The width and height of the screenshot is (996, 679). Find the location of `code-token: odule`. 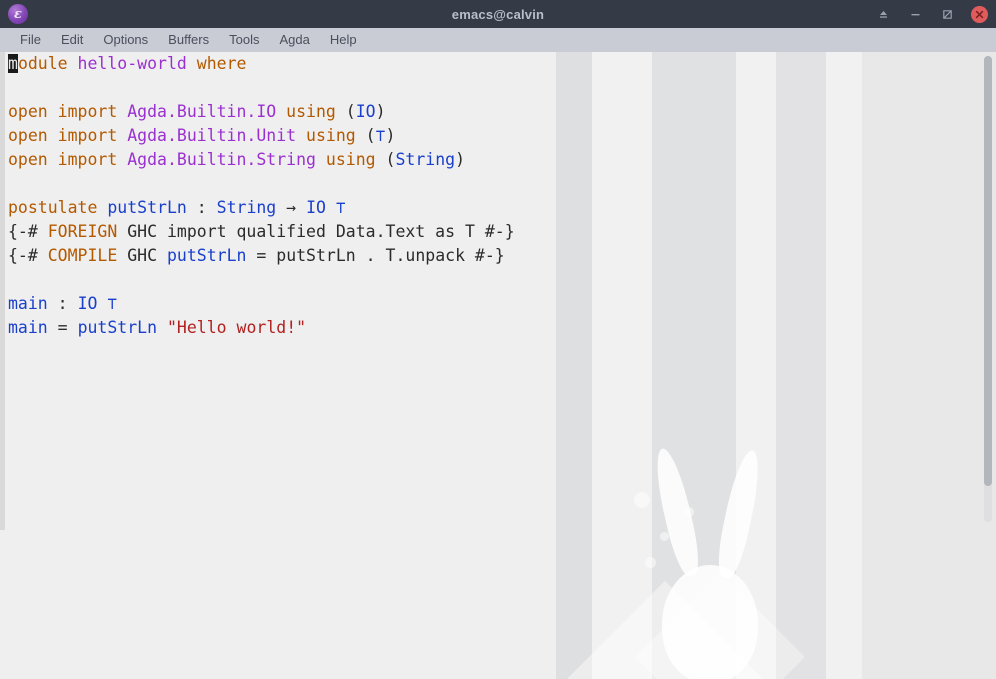

code-token: odule is located at coordinates (47, 63).